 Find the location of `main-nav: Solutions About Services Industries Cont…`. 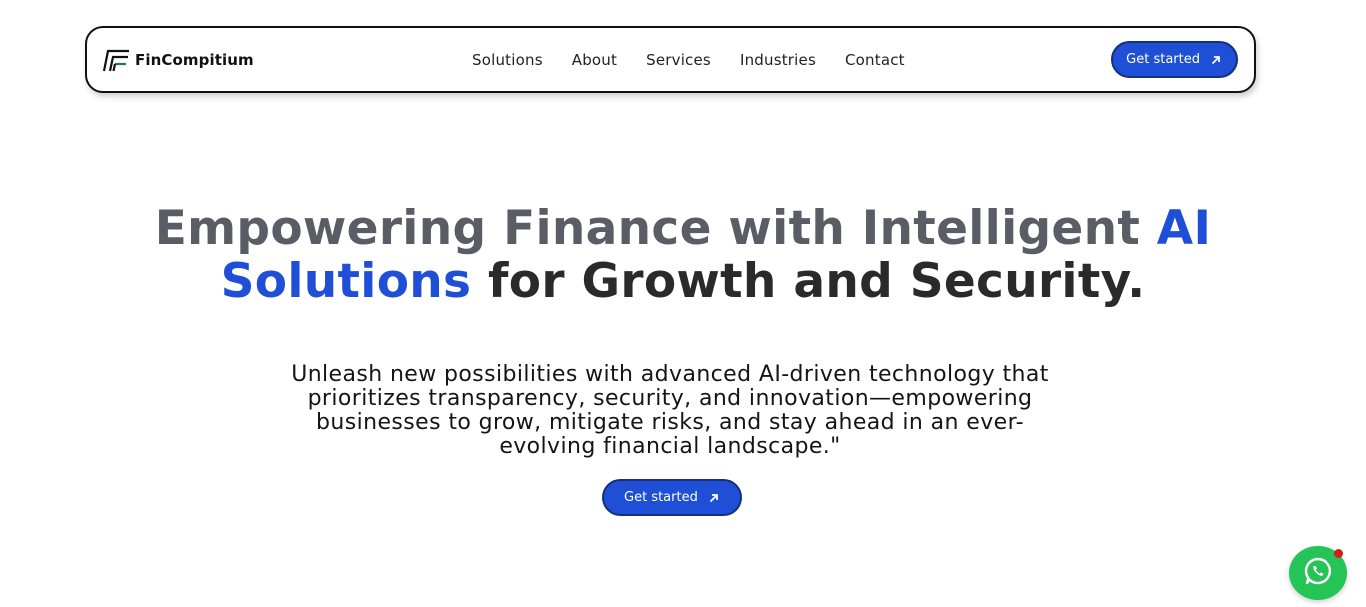

main-nav: Solutions About Services Industries Cont… is located at coordinates (688, 59).